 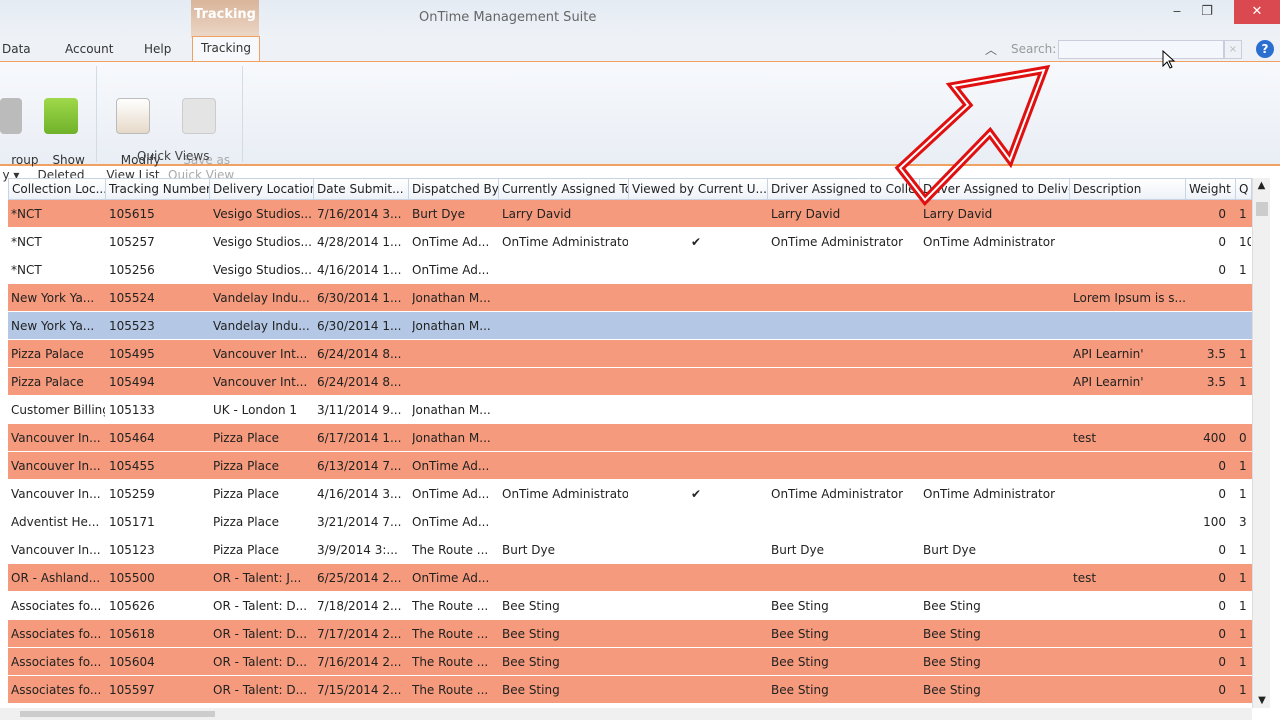 I want to click on red-arrow-annotation, so click(x=972, y=135).